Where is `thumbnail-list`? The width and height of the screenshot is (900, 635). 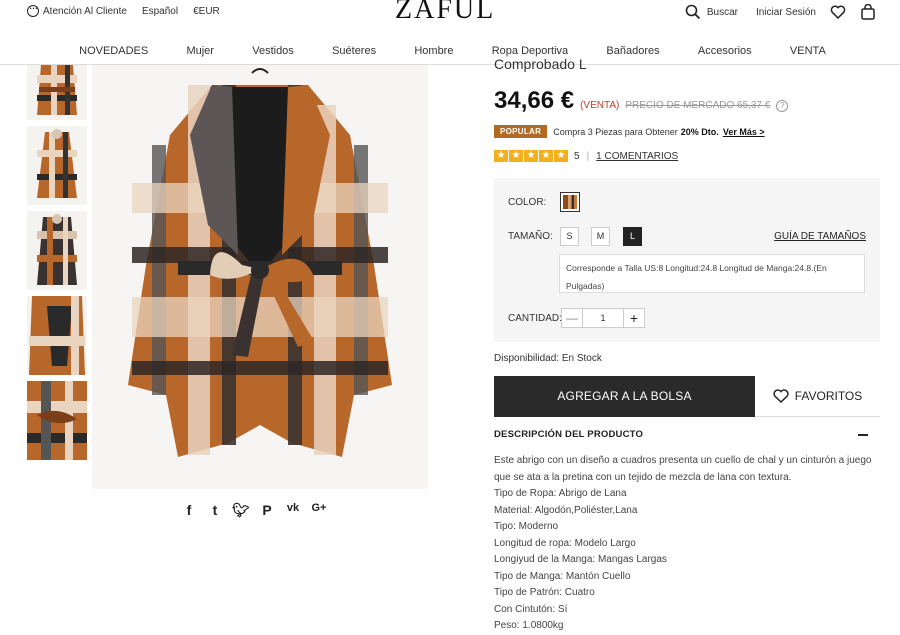
thumbnail-list is located at coordinates (57, 265).